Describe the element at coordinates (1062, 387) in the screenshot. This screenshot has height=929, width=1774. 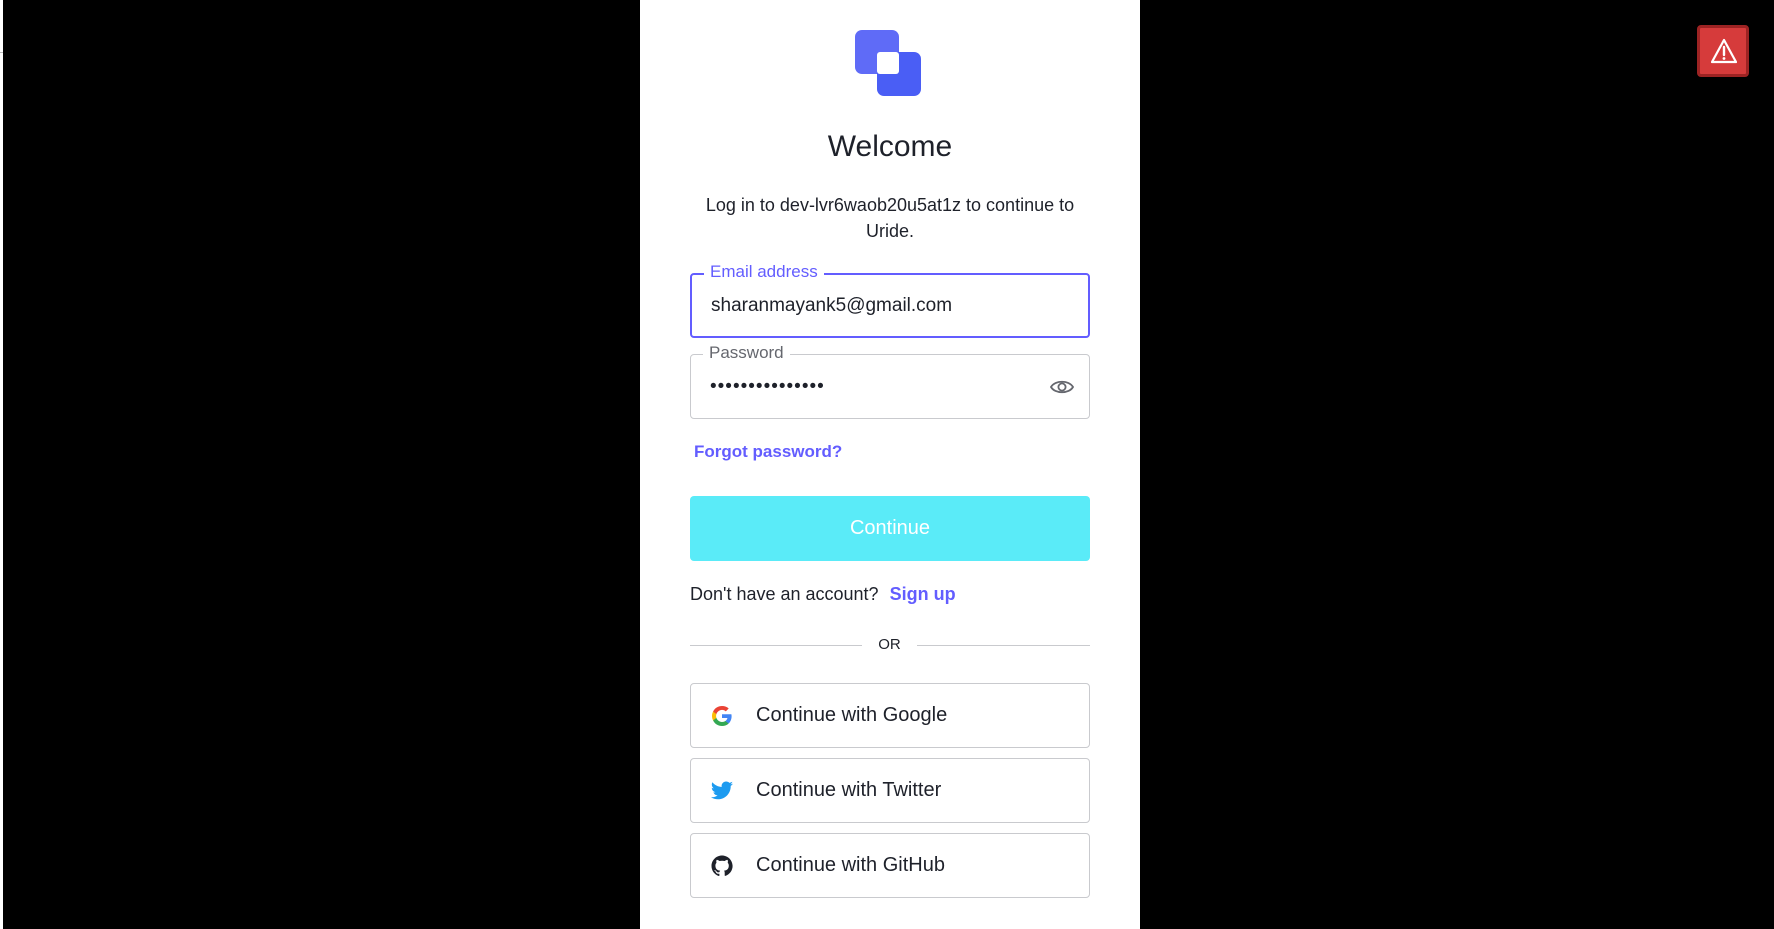
I see `show-password-eye-icon` at that location.